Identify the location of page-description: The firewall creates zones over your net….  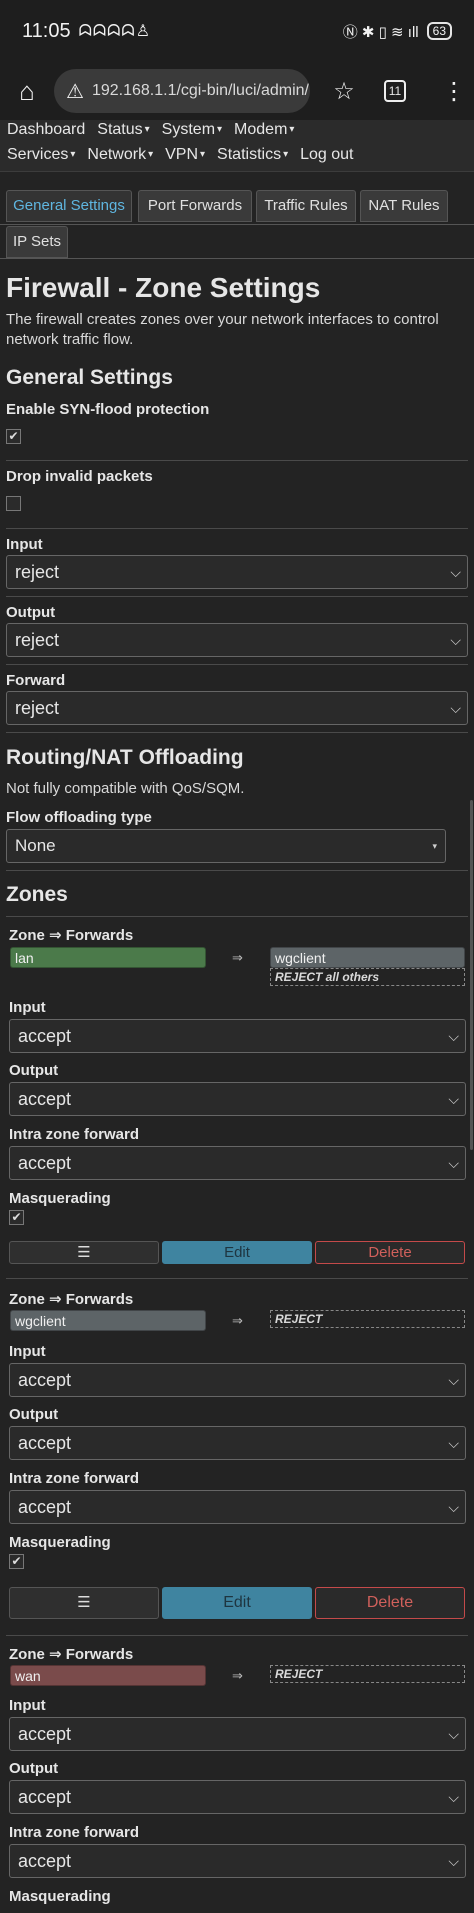
(222, 329).